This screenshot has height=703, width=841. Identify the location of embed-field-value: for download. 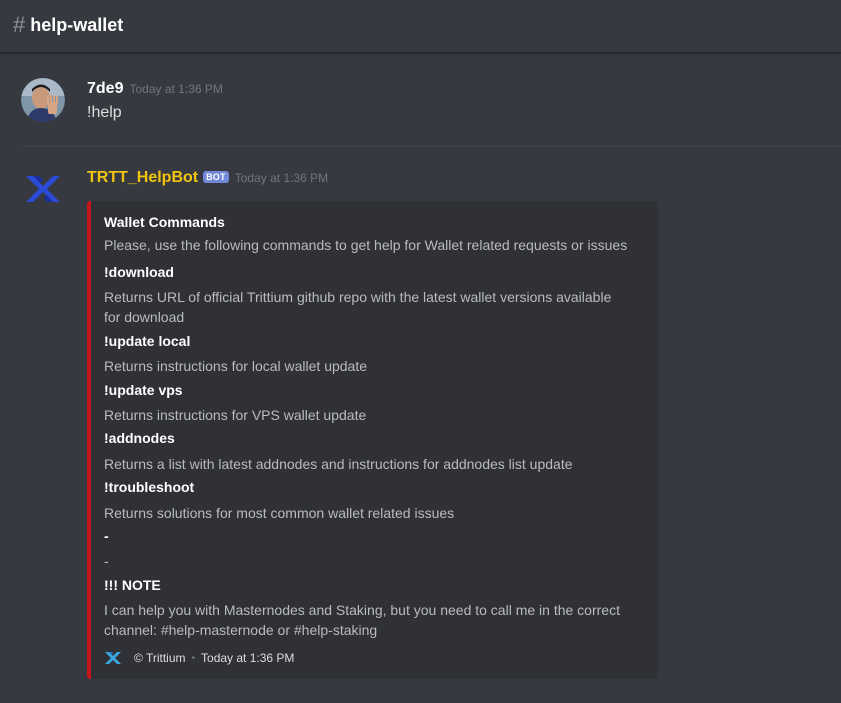
(144, 317).